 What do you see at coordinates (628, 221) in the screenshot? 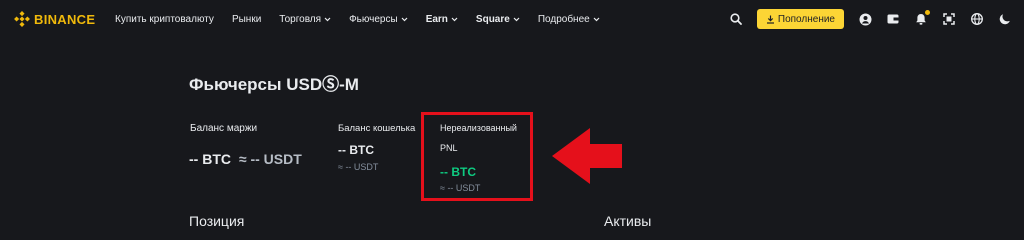
I see `assets-section-title: Активы` at bounding box center [628, 221].